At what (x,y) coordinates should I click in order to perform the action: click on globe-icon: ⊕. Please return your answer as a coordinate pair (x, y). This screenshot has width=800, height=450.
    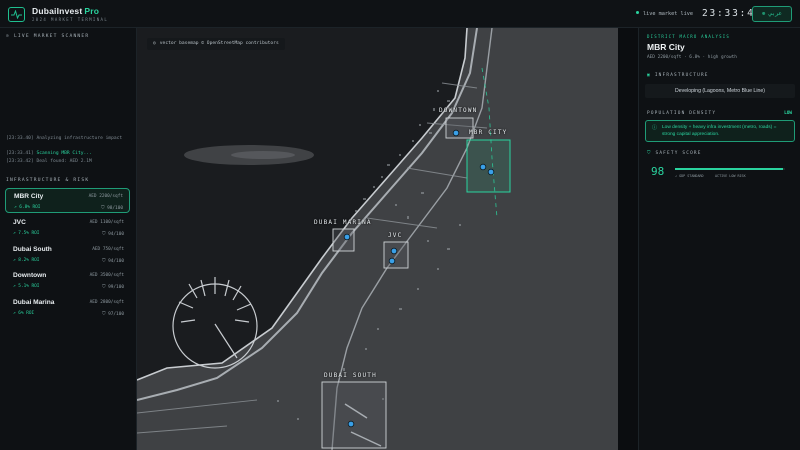
    Looking at the image, I should click on (764, 14).